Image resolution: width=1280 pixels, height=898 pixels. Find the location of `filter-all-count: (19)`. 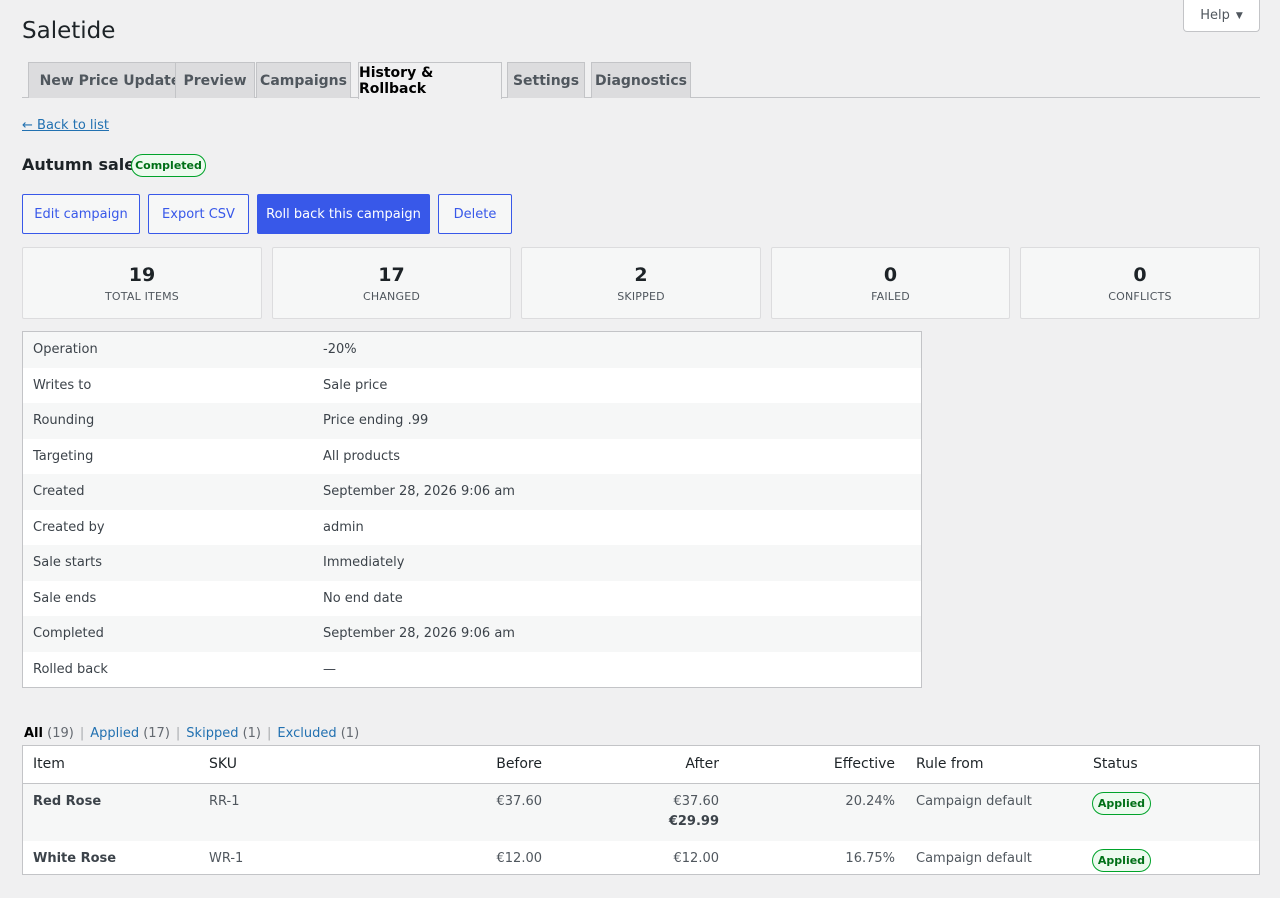

filter-all-count: (19) is located at coordinates (60, 733).